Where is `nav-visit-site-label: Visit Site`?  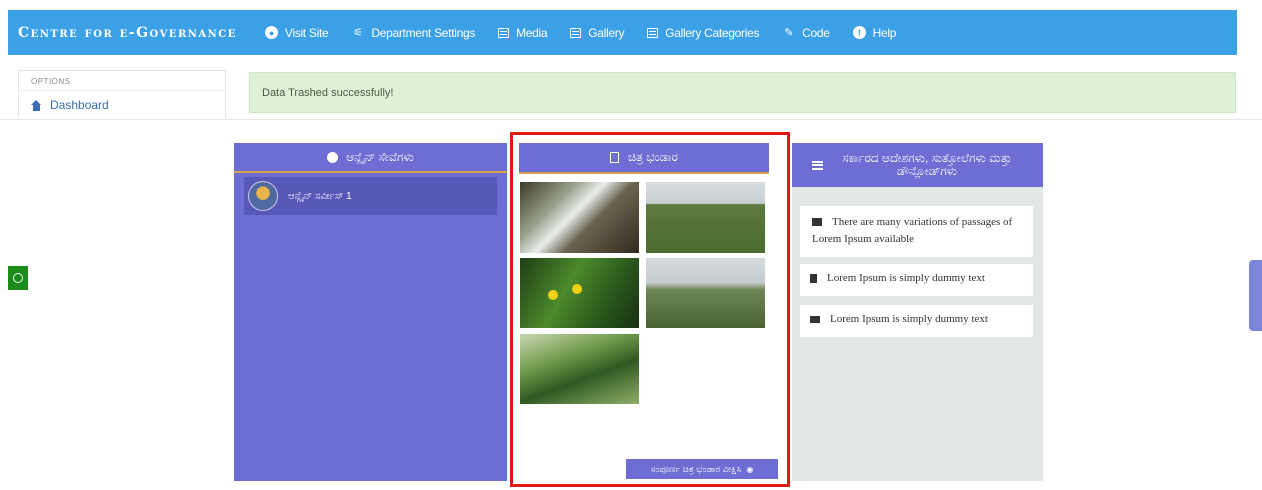
nav-visit-site-label: Visit Site is located at coordinates (306, 32).